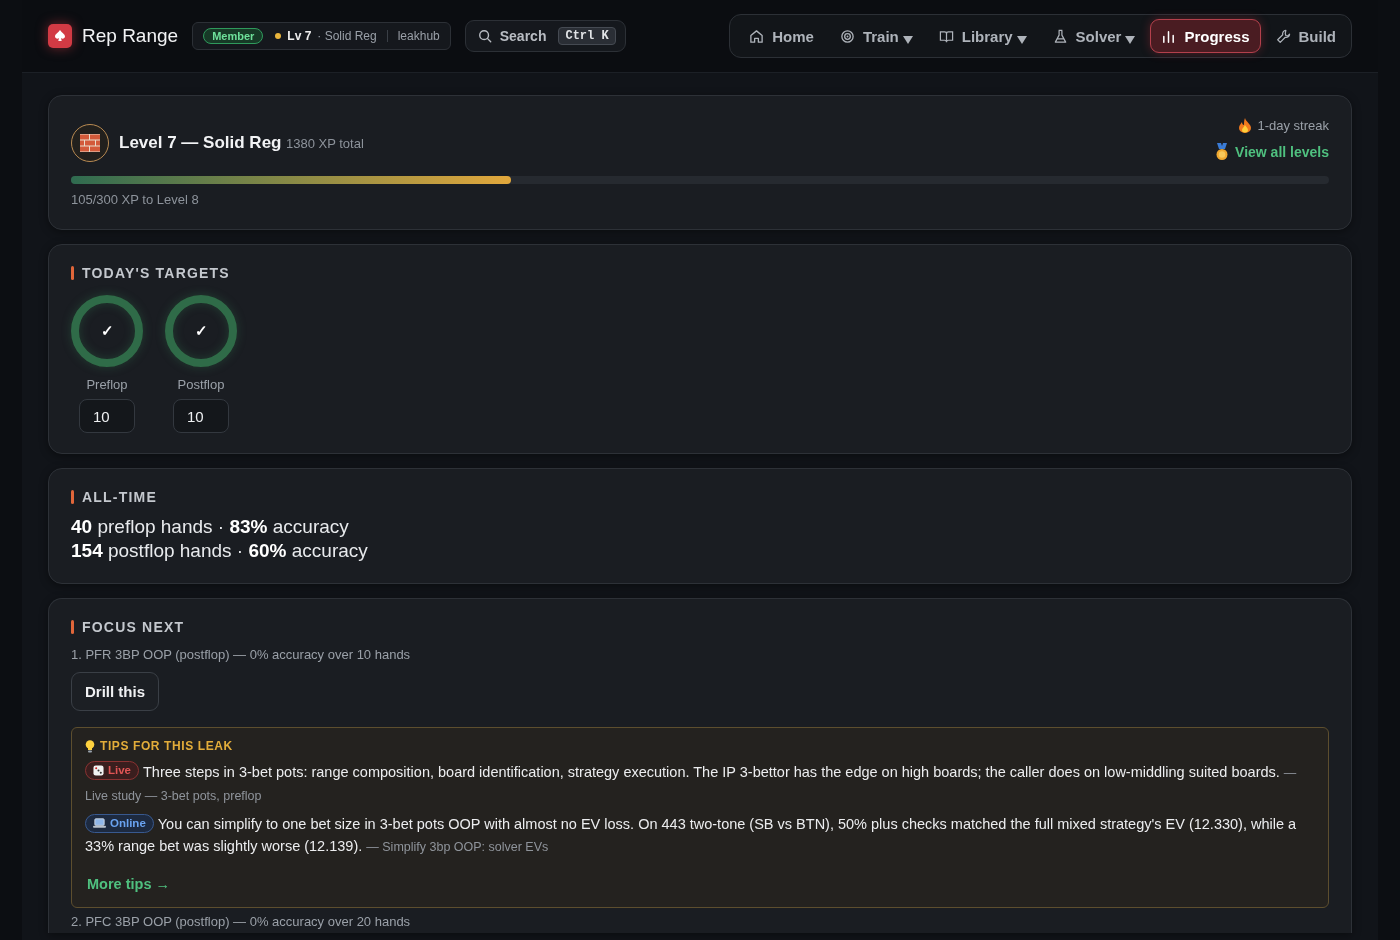  What do you see at coordinates (210, 527) in the screenshot?
I see `stats-line: 40 preflop hands · 83% accuracy` at bounding box center [210, 527].